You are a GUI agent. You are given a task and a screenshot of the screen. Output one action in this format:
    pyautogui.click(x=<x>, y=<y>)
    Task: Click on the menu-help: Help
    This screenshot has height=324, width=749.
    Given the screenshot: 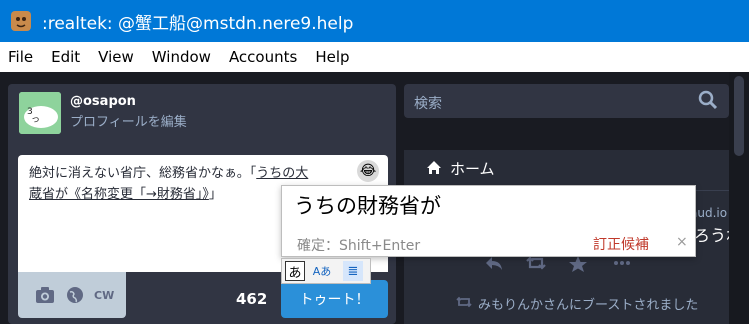 What is the action you would take?
    pyautogui.click(x=333, y=57)
    